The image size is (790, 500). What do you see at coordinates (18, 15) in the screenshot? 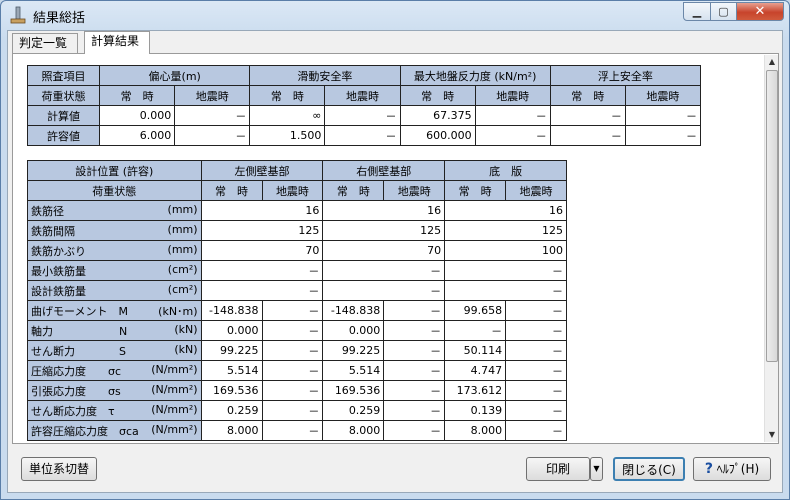
I see `app-icon` at bounding box center [18, 15].